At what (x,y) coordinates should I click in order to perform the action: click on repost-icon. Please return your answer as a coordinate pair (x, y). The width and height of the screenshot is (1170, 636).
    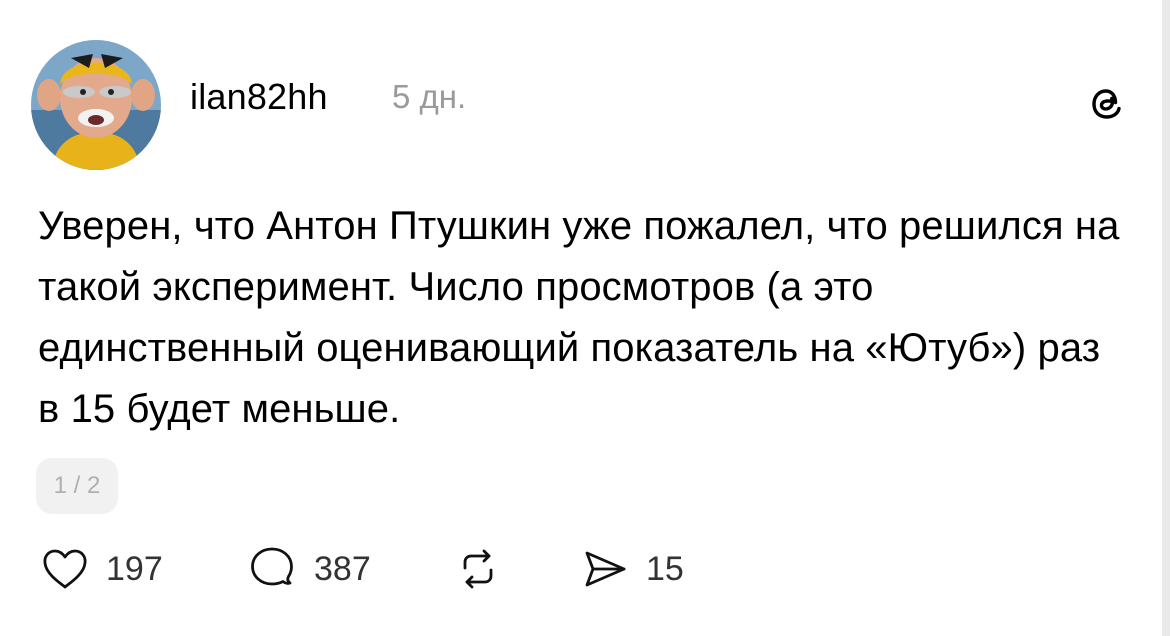
    Looking at the image, I should click on (478, 569).